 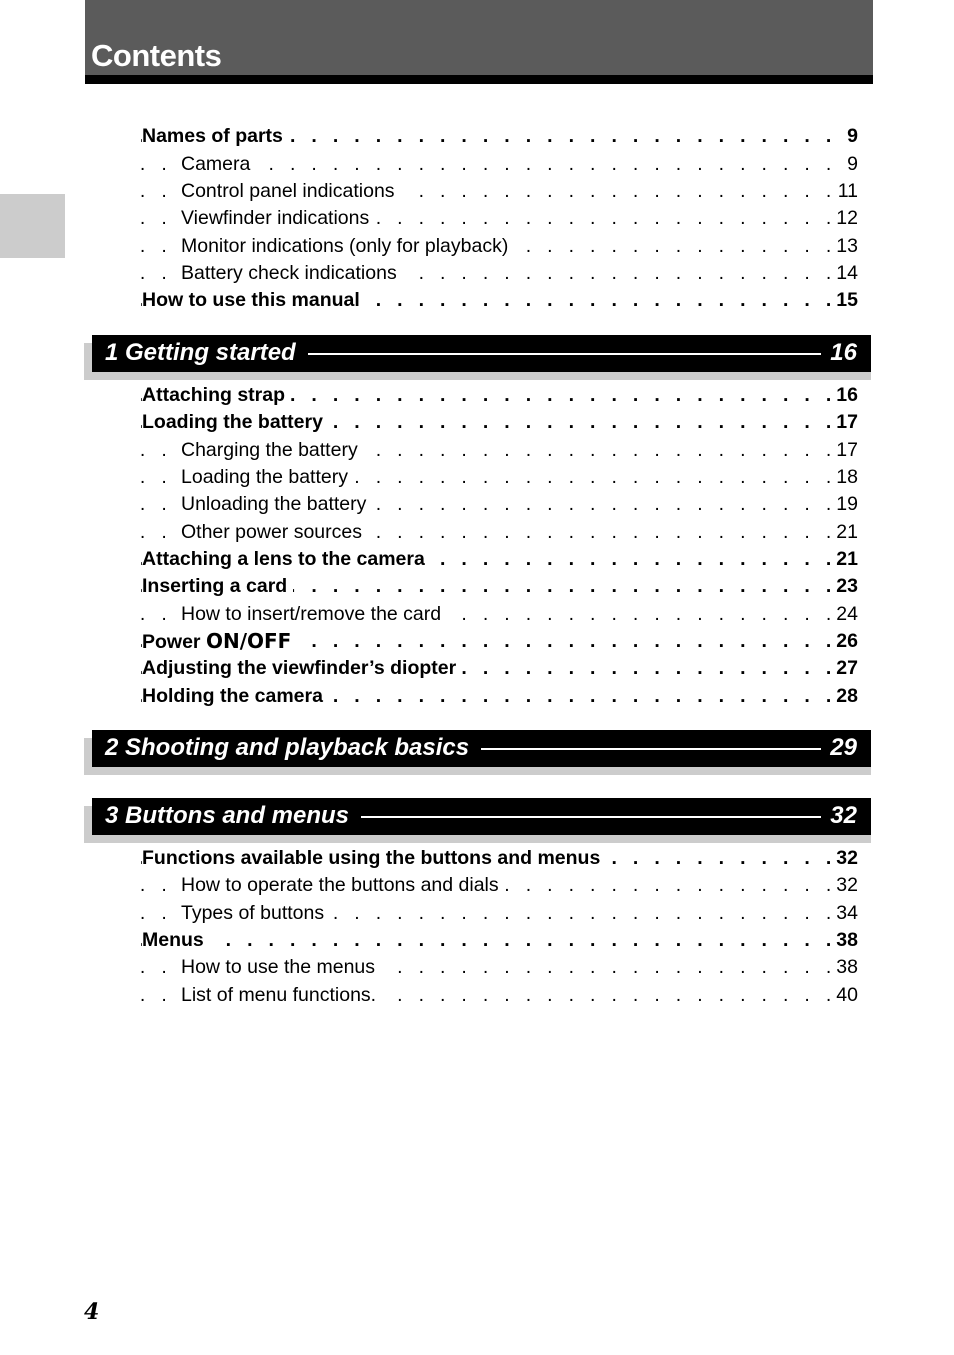 I want to click on toc-entry-label: List of menu functions., so click(x=282, y=995).